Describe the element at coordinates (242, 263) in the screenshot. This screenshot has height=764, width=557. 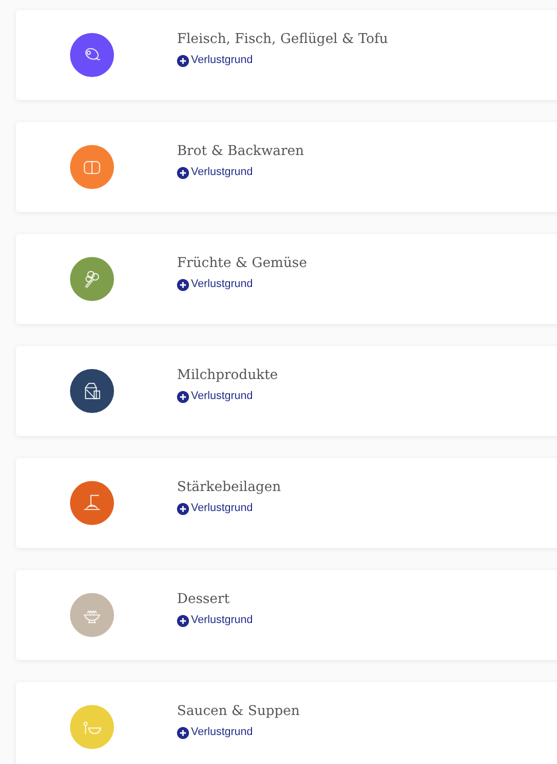
I see `category-title: Früchte & Gemüse` at that location.